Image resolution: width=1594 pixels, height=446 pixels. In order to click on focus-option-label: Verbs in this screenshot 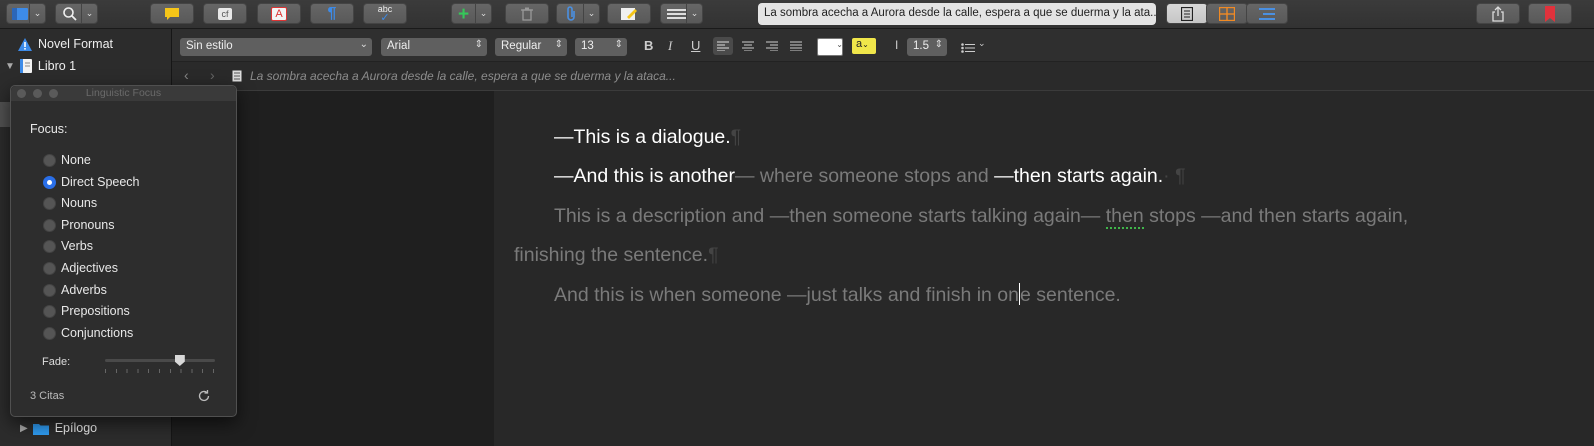, I will do `click(77, 246)`.